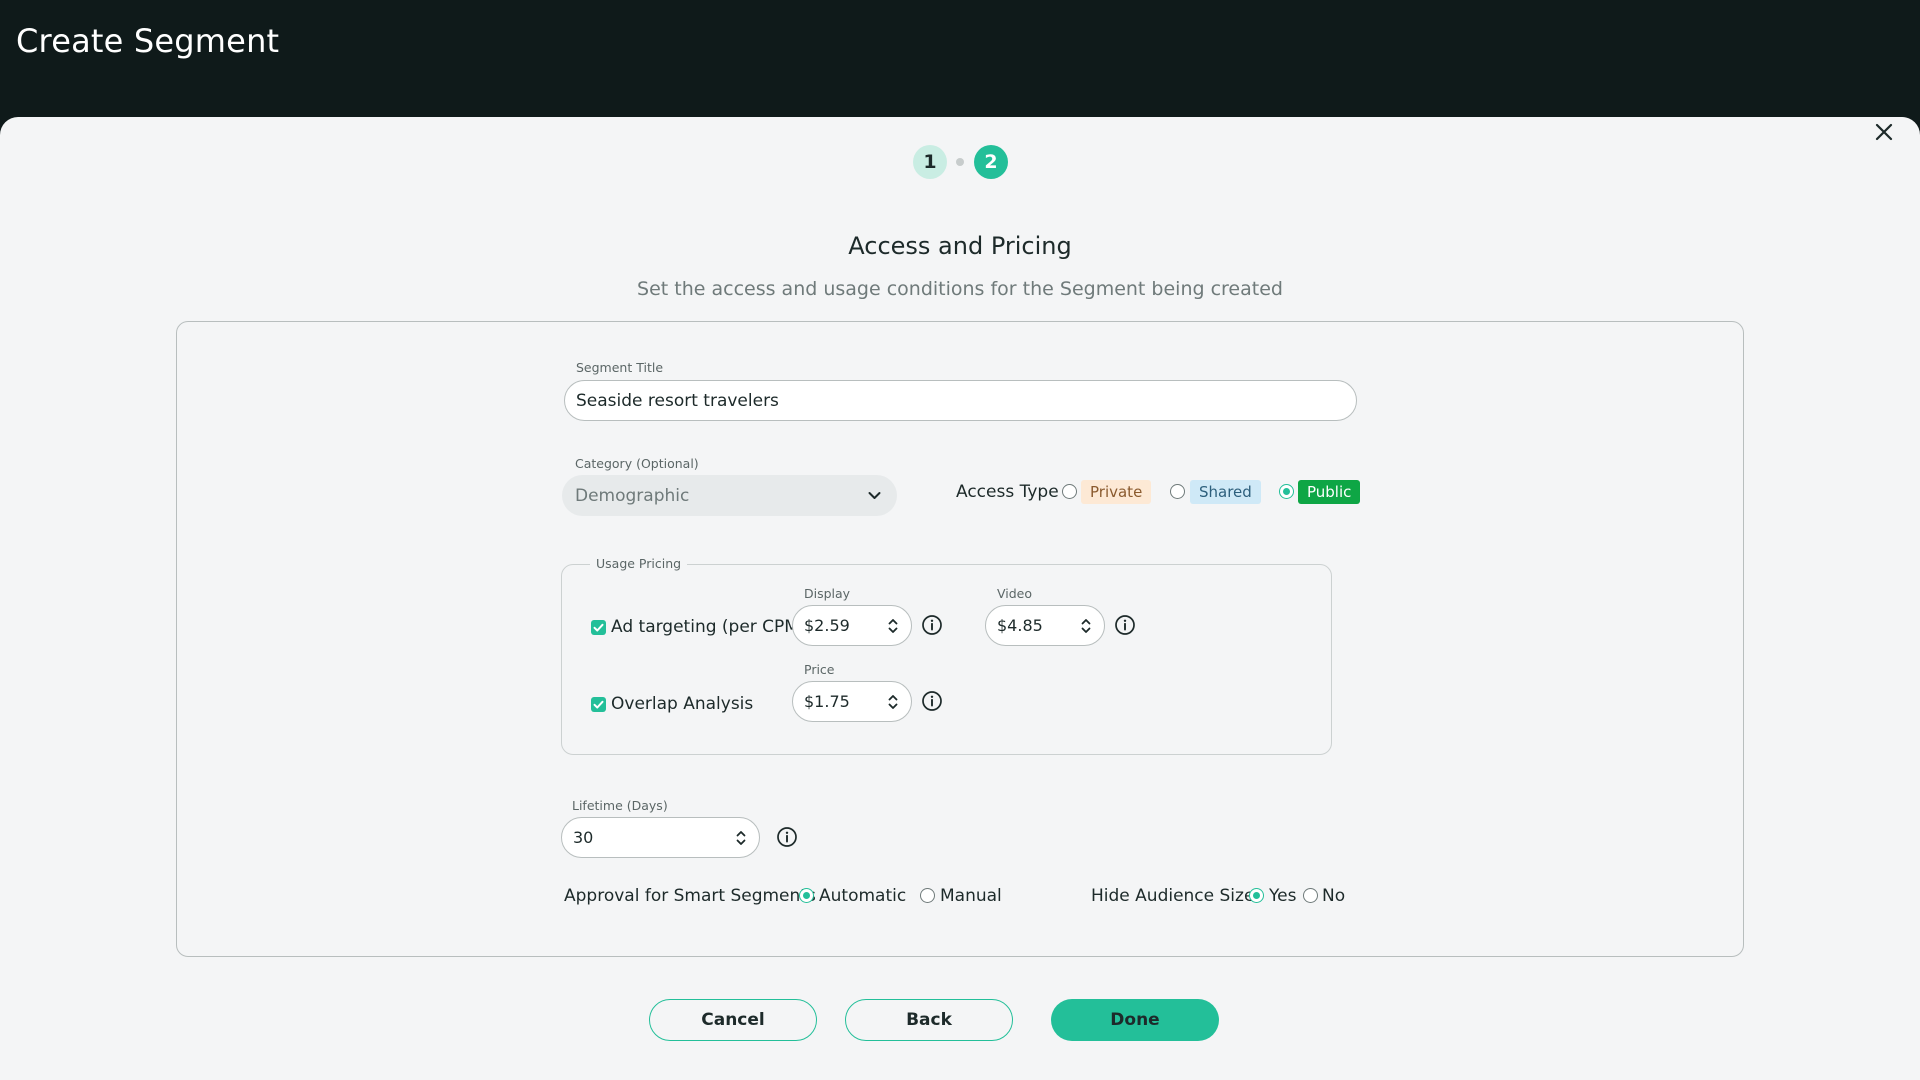  Describe the element at coordinates (1225, 492) in the screenshot. I see `access-shared-badge: Shared` at that location.